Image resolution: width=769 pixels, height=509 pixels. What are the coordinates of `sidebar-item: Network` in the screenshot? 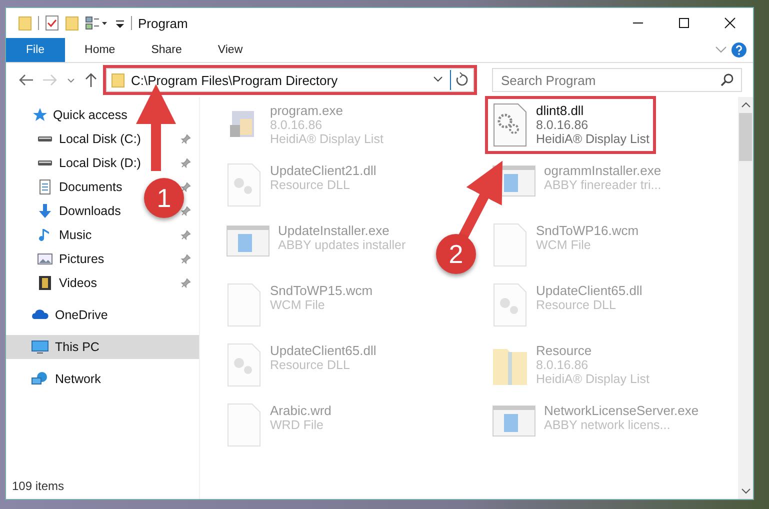 It's located at (55, 379).